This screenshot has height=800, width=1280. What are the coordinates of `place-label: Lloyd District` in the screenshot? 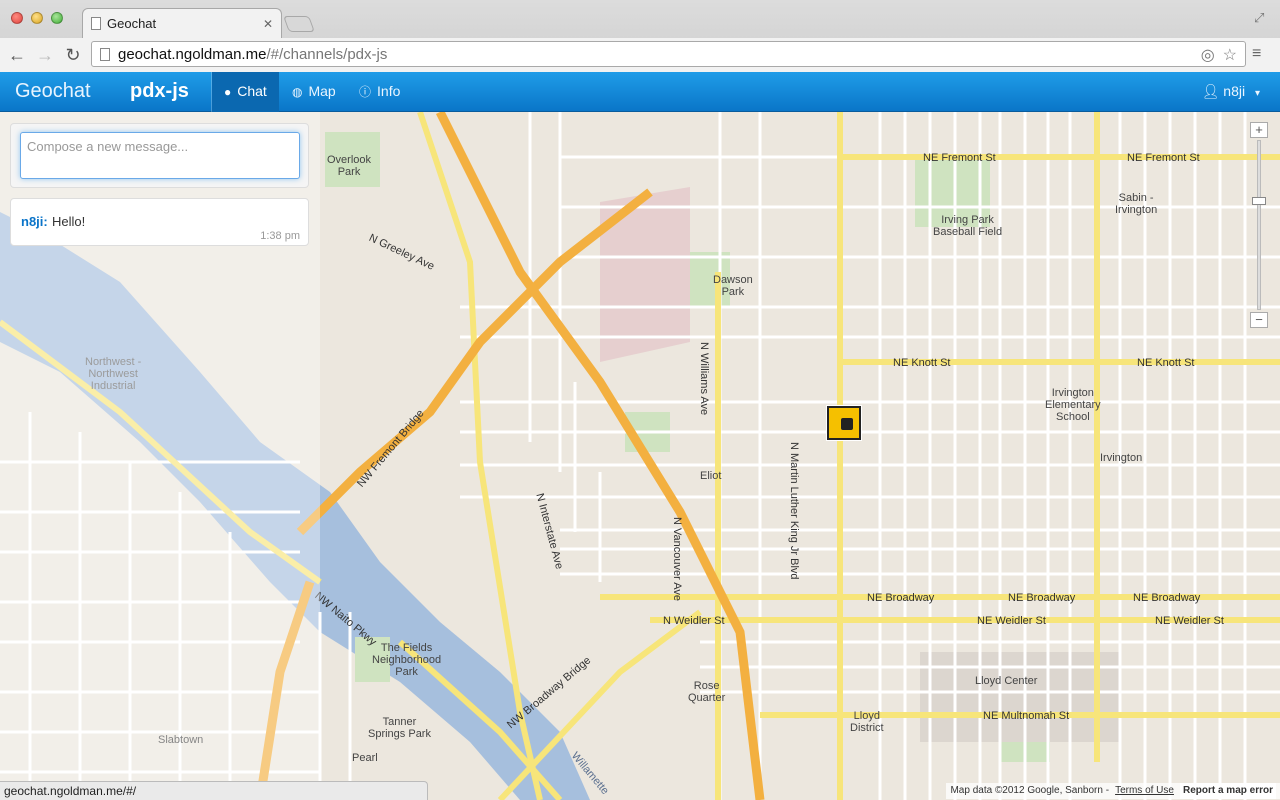 It's located at (867, 722).